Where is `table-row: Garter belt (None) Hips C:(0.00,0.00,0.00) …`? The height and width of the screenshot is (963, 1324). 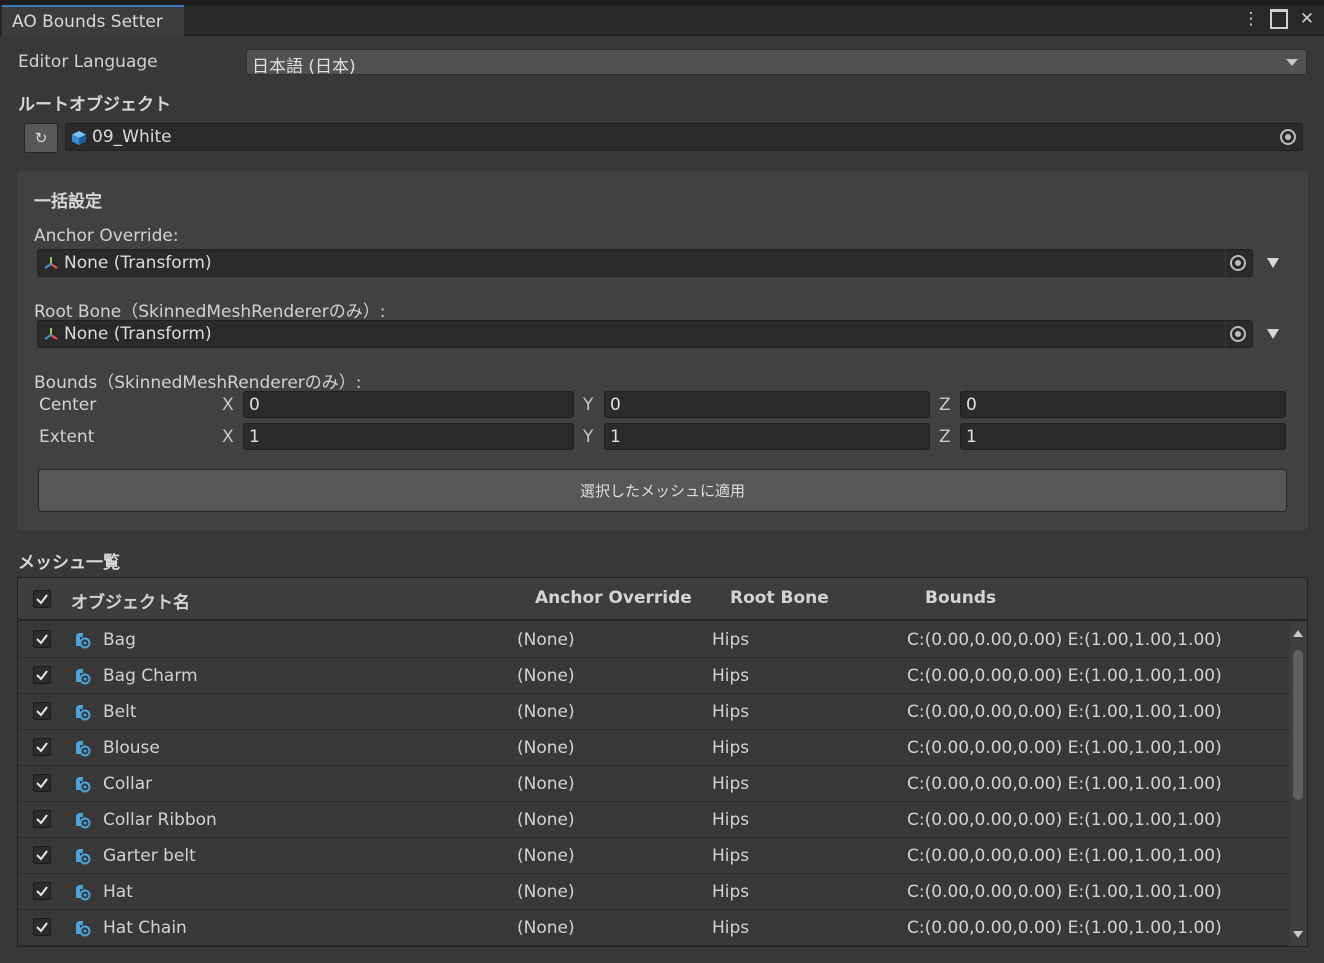
table-row: Garter belt (None) Hips C:(0.00,0.00,0.00) … is located at coordinates (653, 856).